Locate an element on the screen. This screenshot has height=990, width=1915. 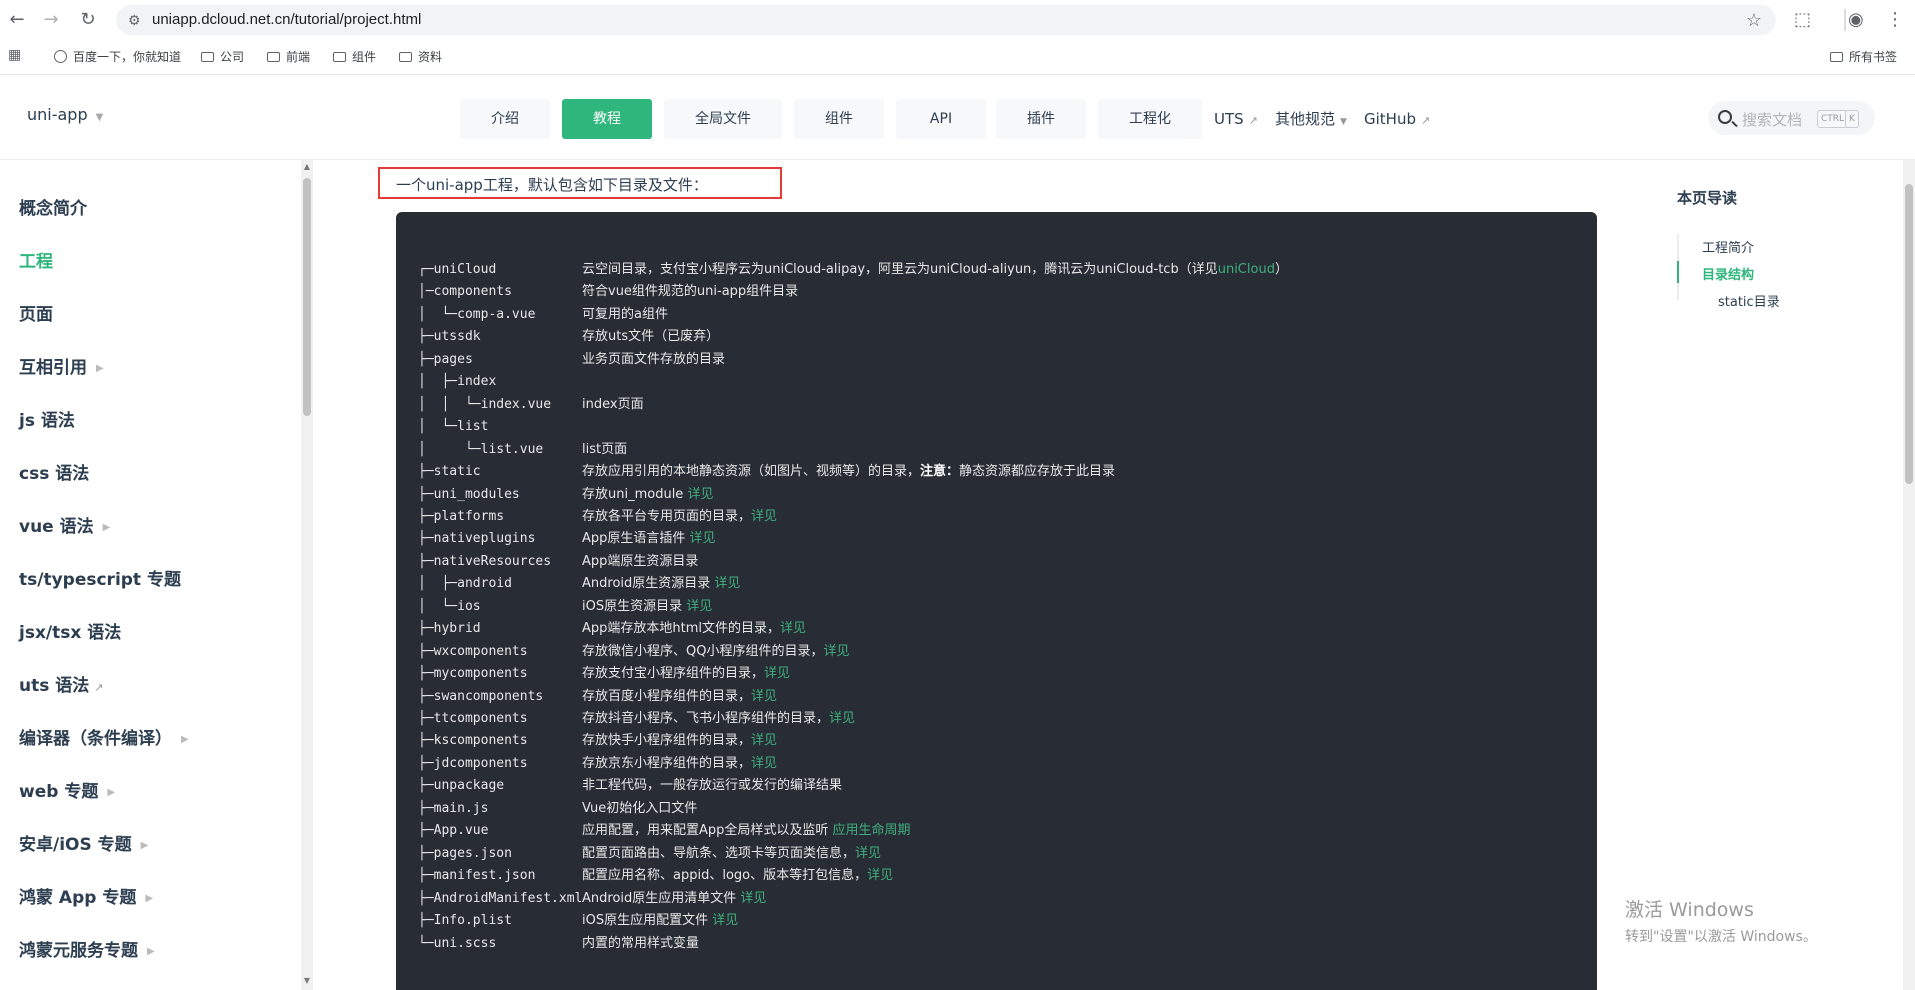
back-icon: ← is located at coordinates (17, 20).